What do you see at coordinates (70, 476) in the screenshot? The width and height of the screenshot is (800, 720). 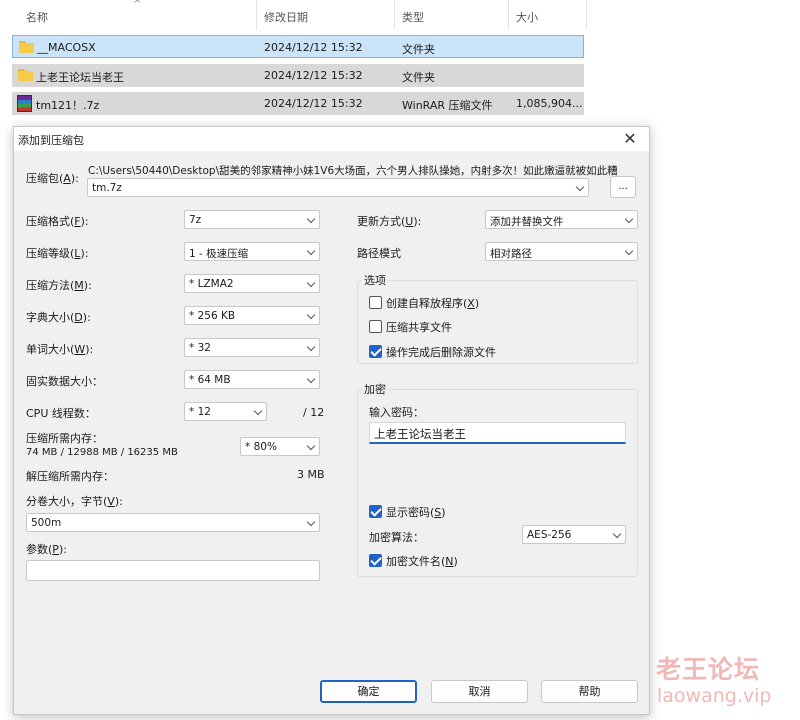 I see `mem-decomp-label: 解压缩所需内存：` at bounding box center [70, 476].